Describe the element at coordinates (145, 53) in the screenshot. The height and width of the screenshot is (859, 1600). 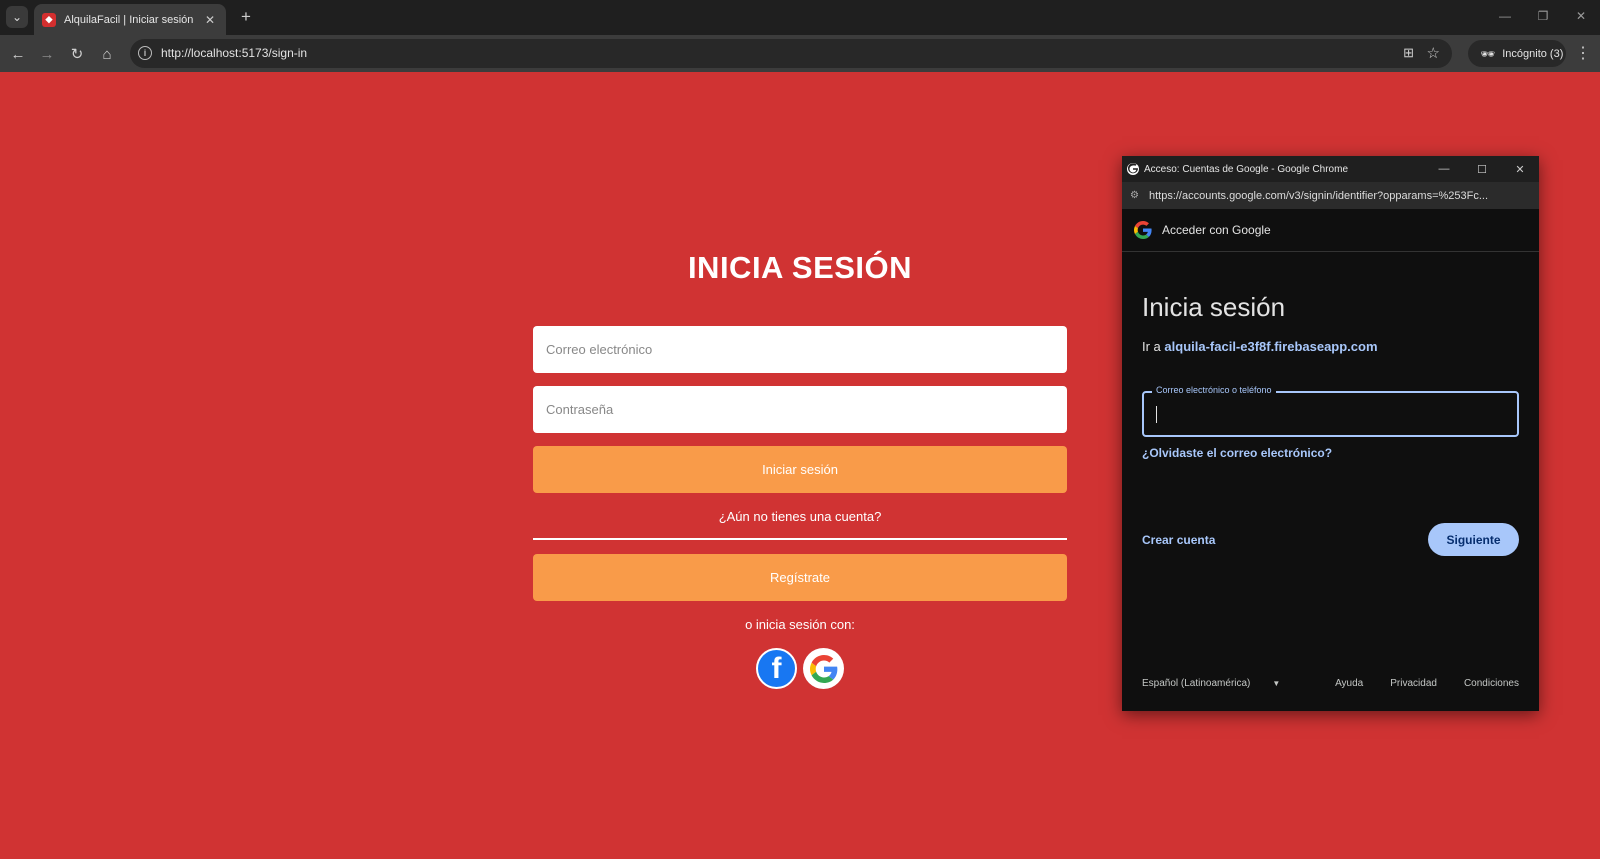
I see `site-info-icon: i` at that location.